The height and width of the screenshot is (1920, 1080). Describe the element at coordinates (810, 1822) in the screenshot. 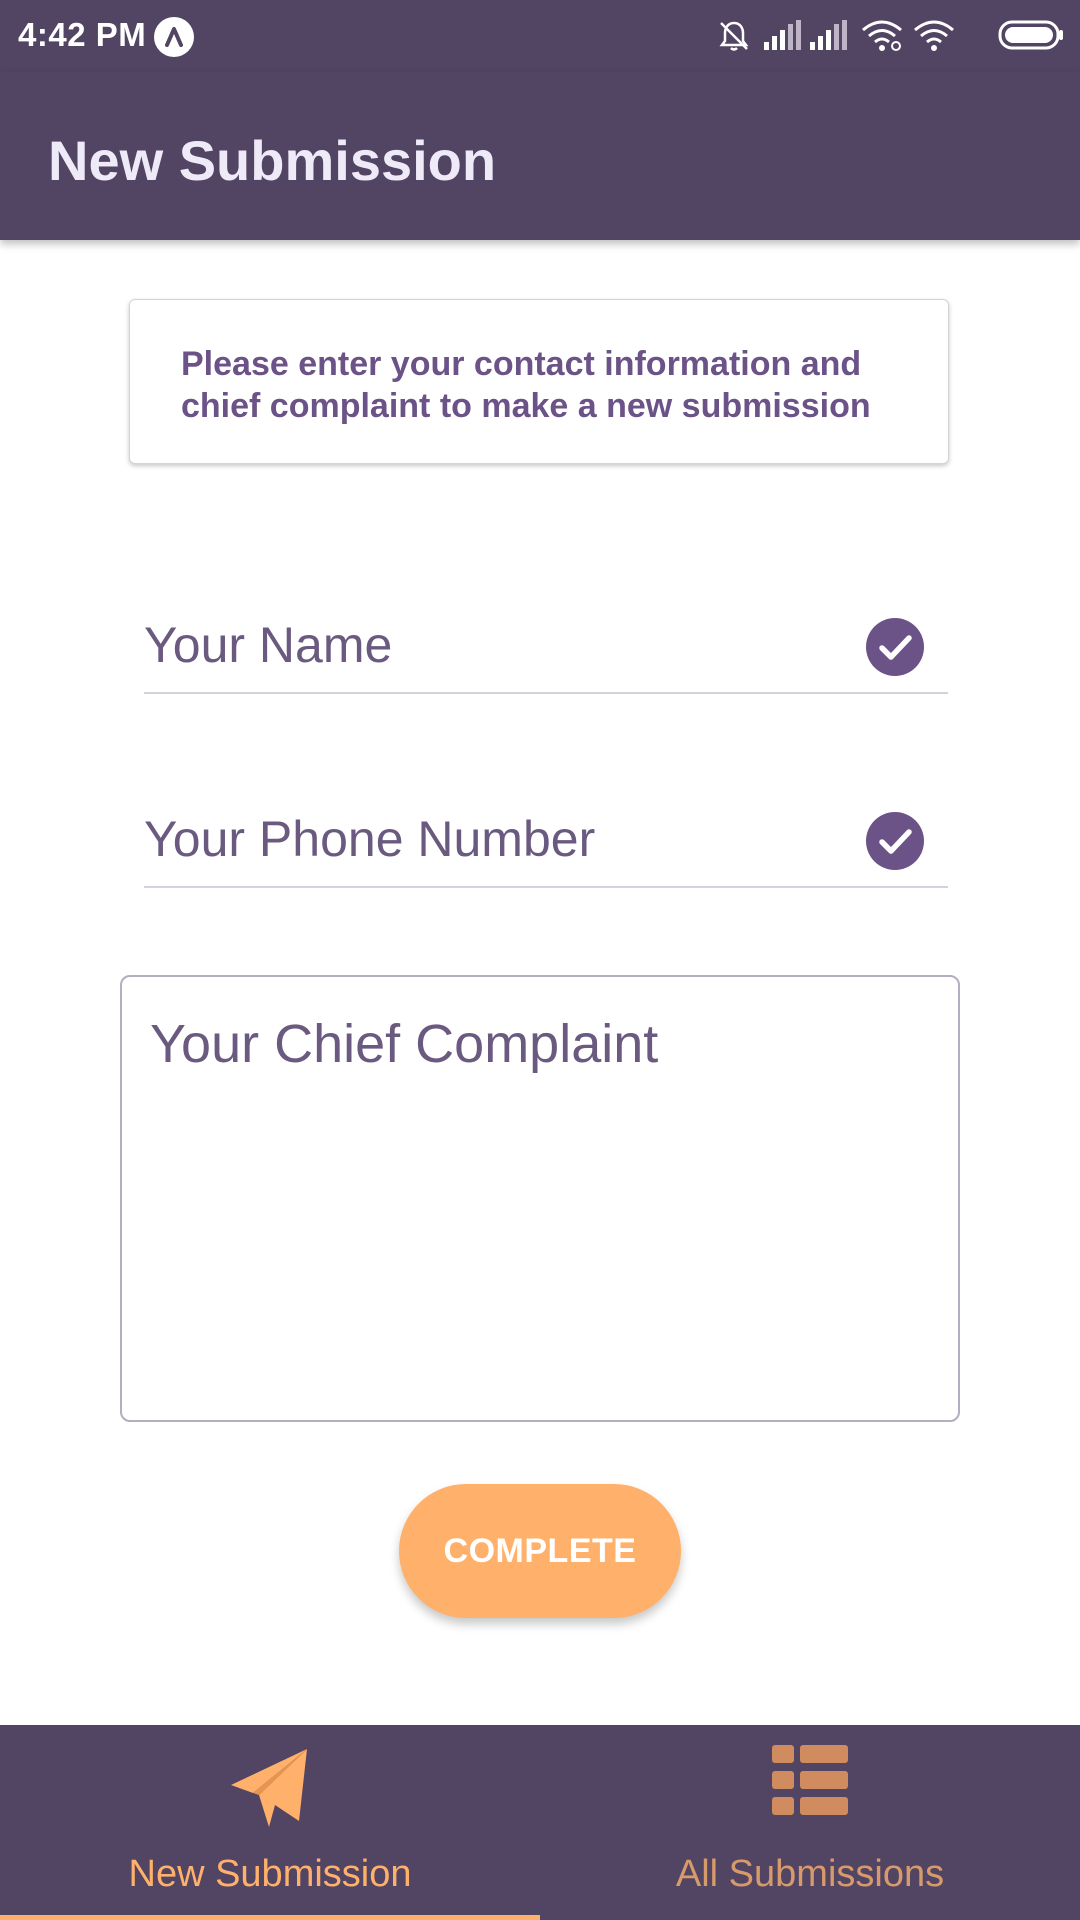

I see `nav-item-all-submissions: All Submissions` at that location.